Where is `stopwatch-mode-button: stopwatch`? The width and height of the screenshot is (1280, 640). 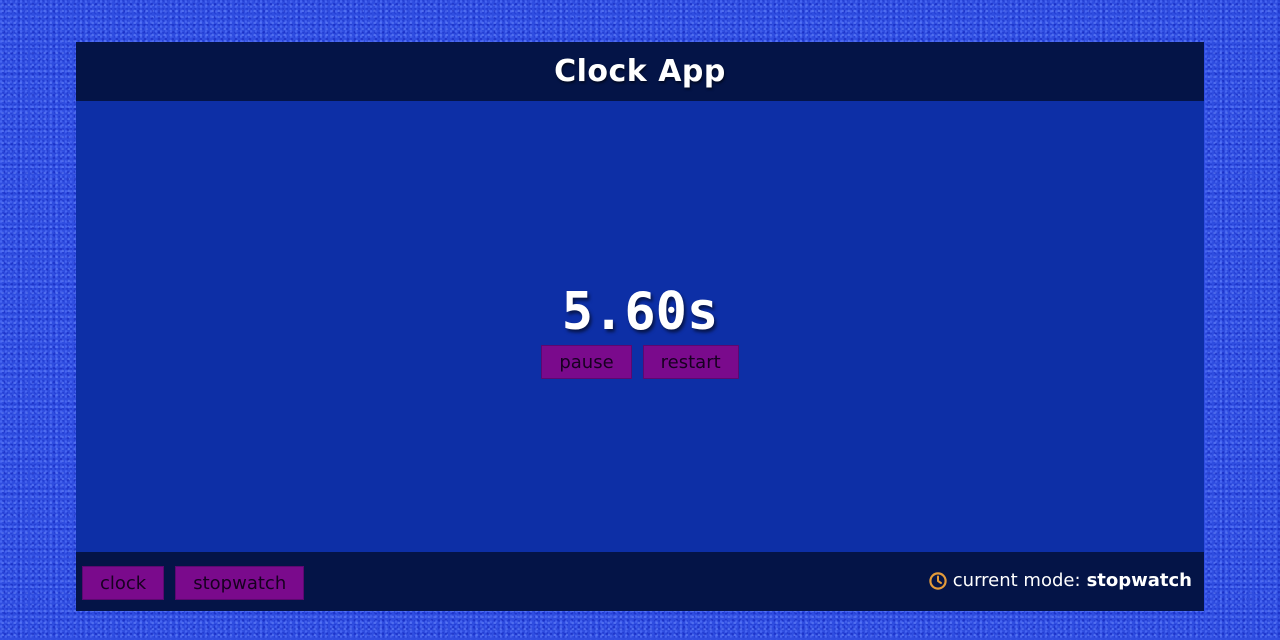
stopwatch-mode-button: stopwatch is located at coordinates (240, 583).